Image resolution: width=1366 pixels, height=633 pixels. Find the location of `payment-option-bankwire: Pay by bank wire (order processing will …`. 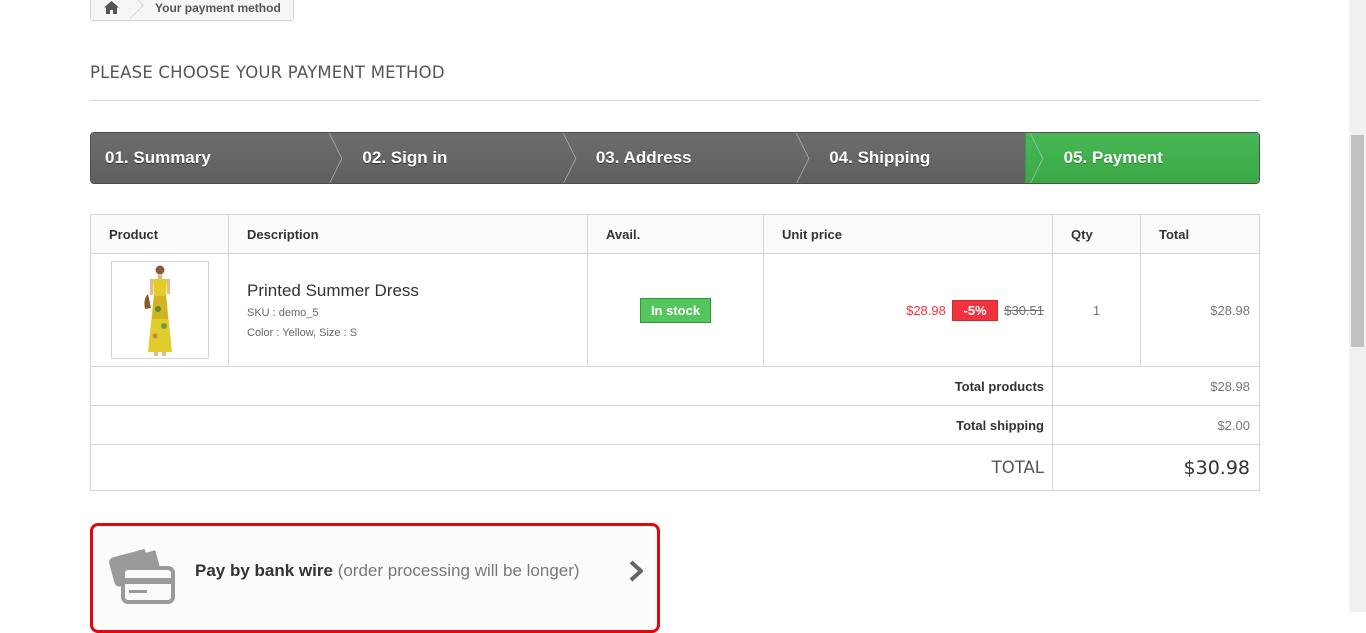

payment-option-bankwire: Pay by bank wire (order processing will … is located at coordinates (375, 578).